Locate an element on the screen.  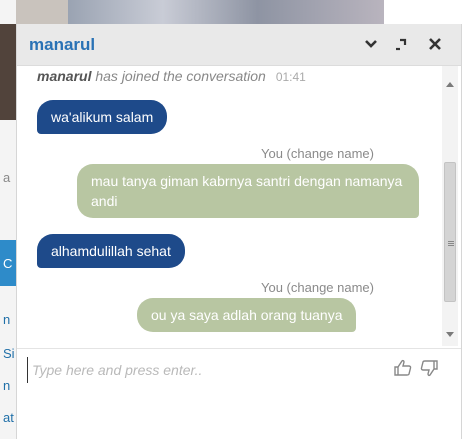
agent-name: manarul is located at coordinates (62, 44).